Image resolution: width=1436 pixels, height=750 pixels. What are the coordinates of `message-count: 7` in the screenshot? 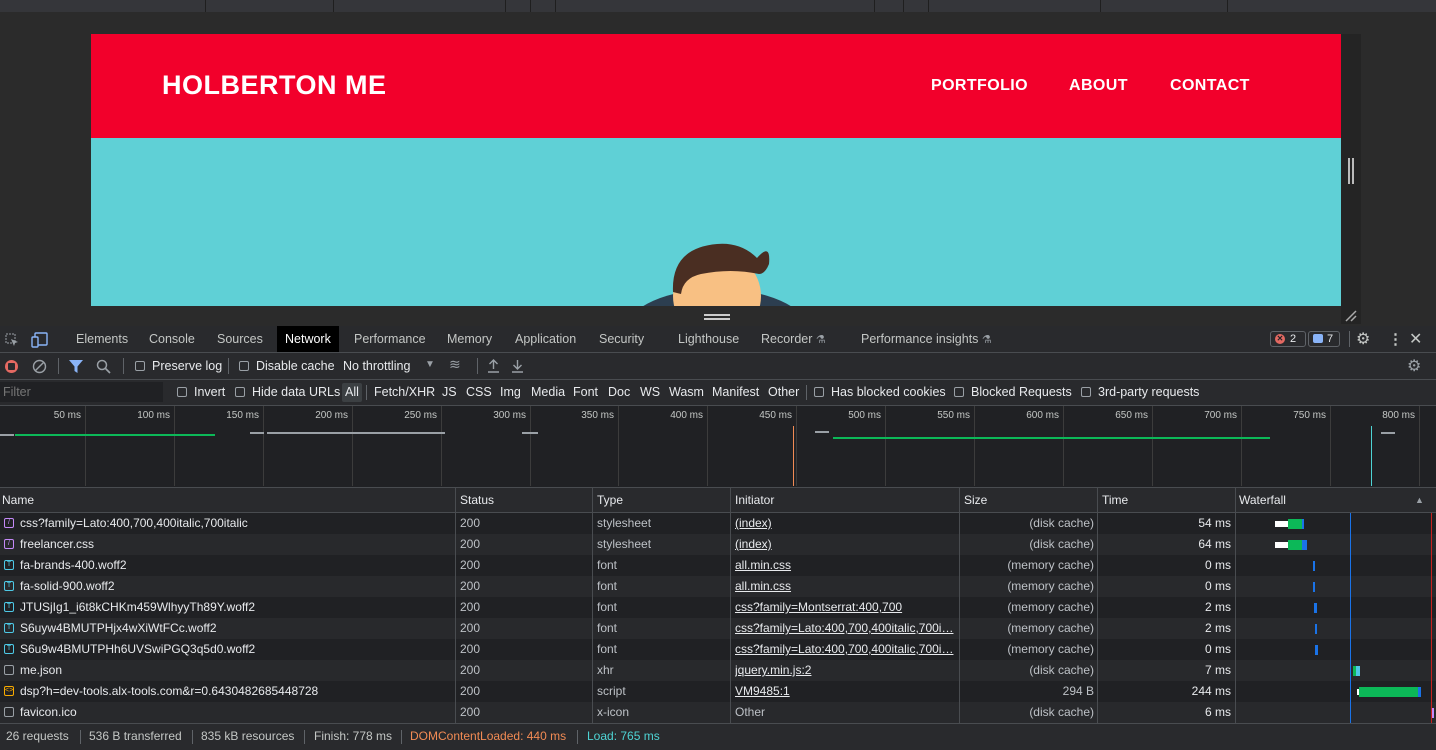 It's located at (1330, 339).